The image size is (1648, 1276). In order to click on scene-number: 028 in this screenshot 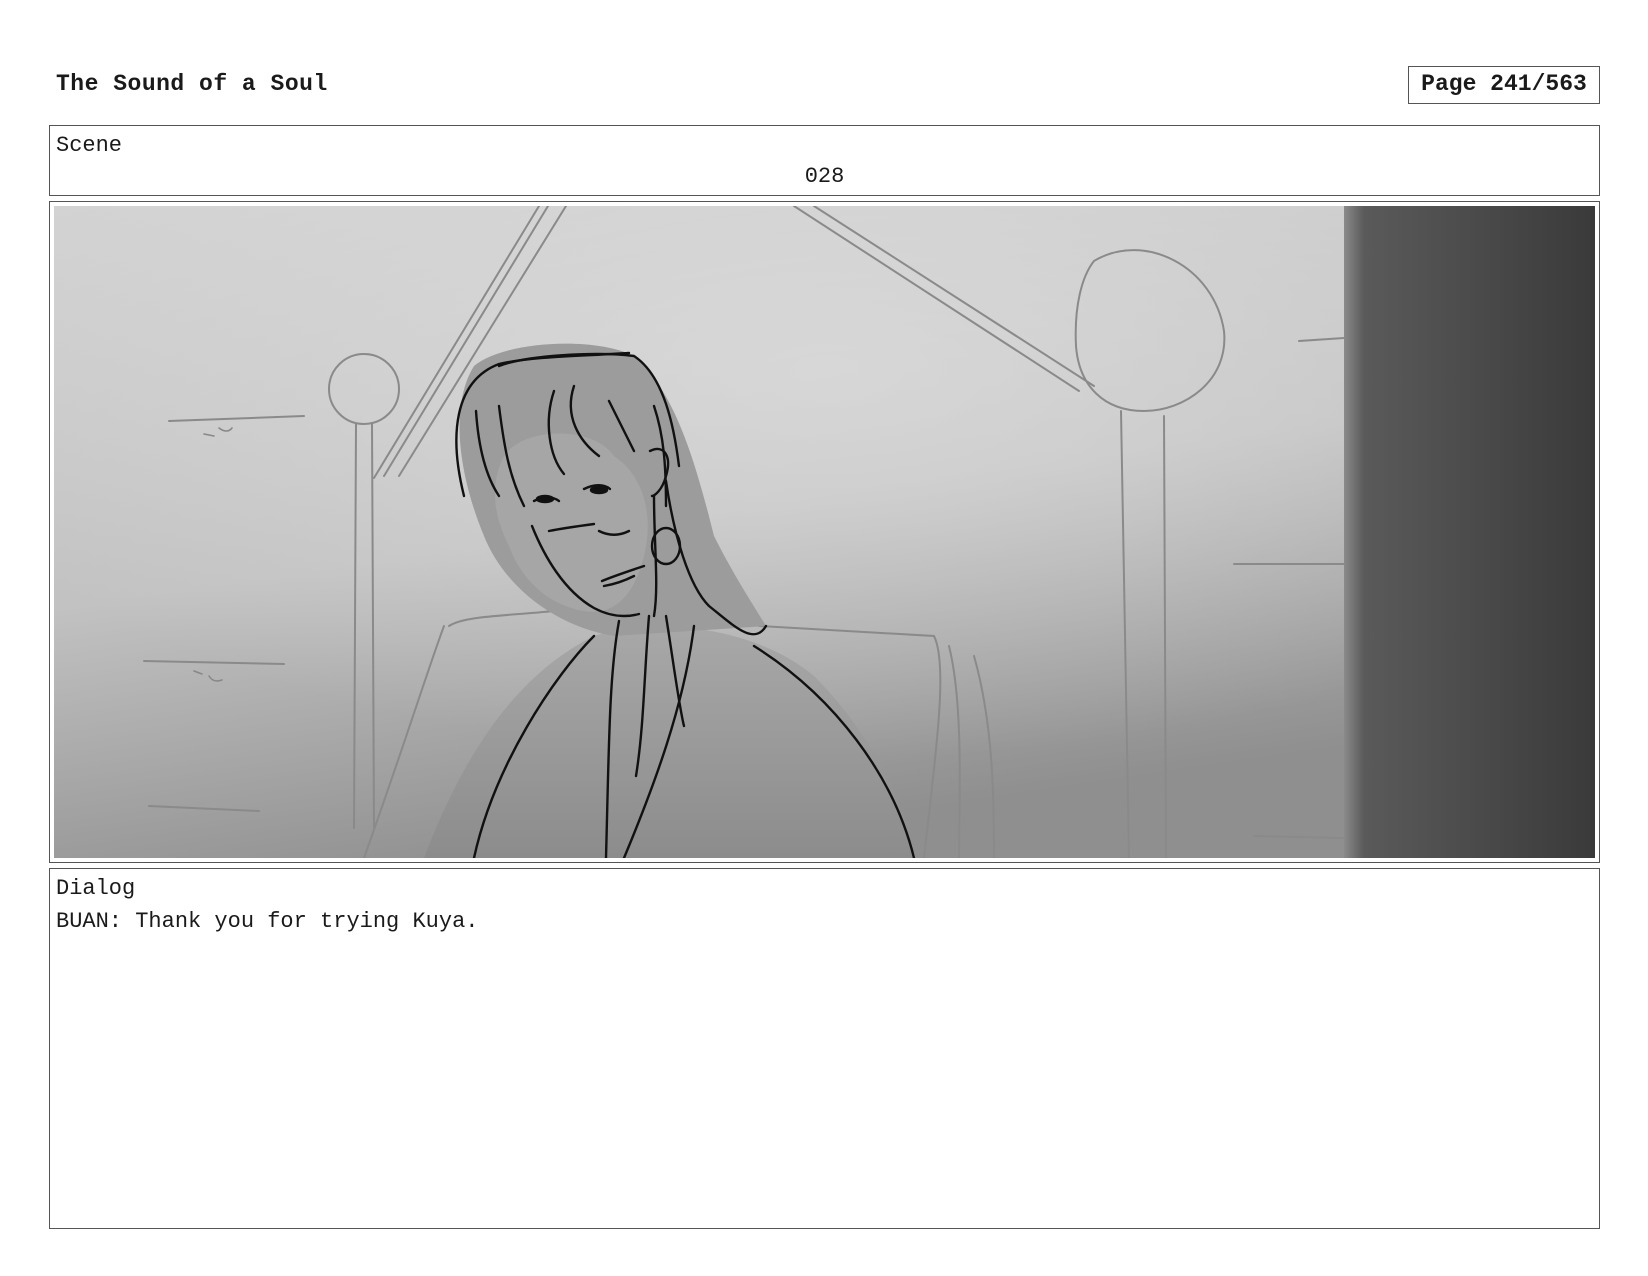, I will do `click(824, 176)`.